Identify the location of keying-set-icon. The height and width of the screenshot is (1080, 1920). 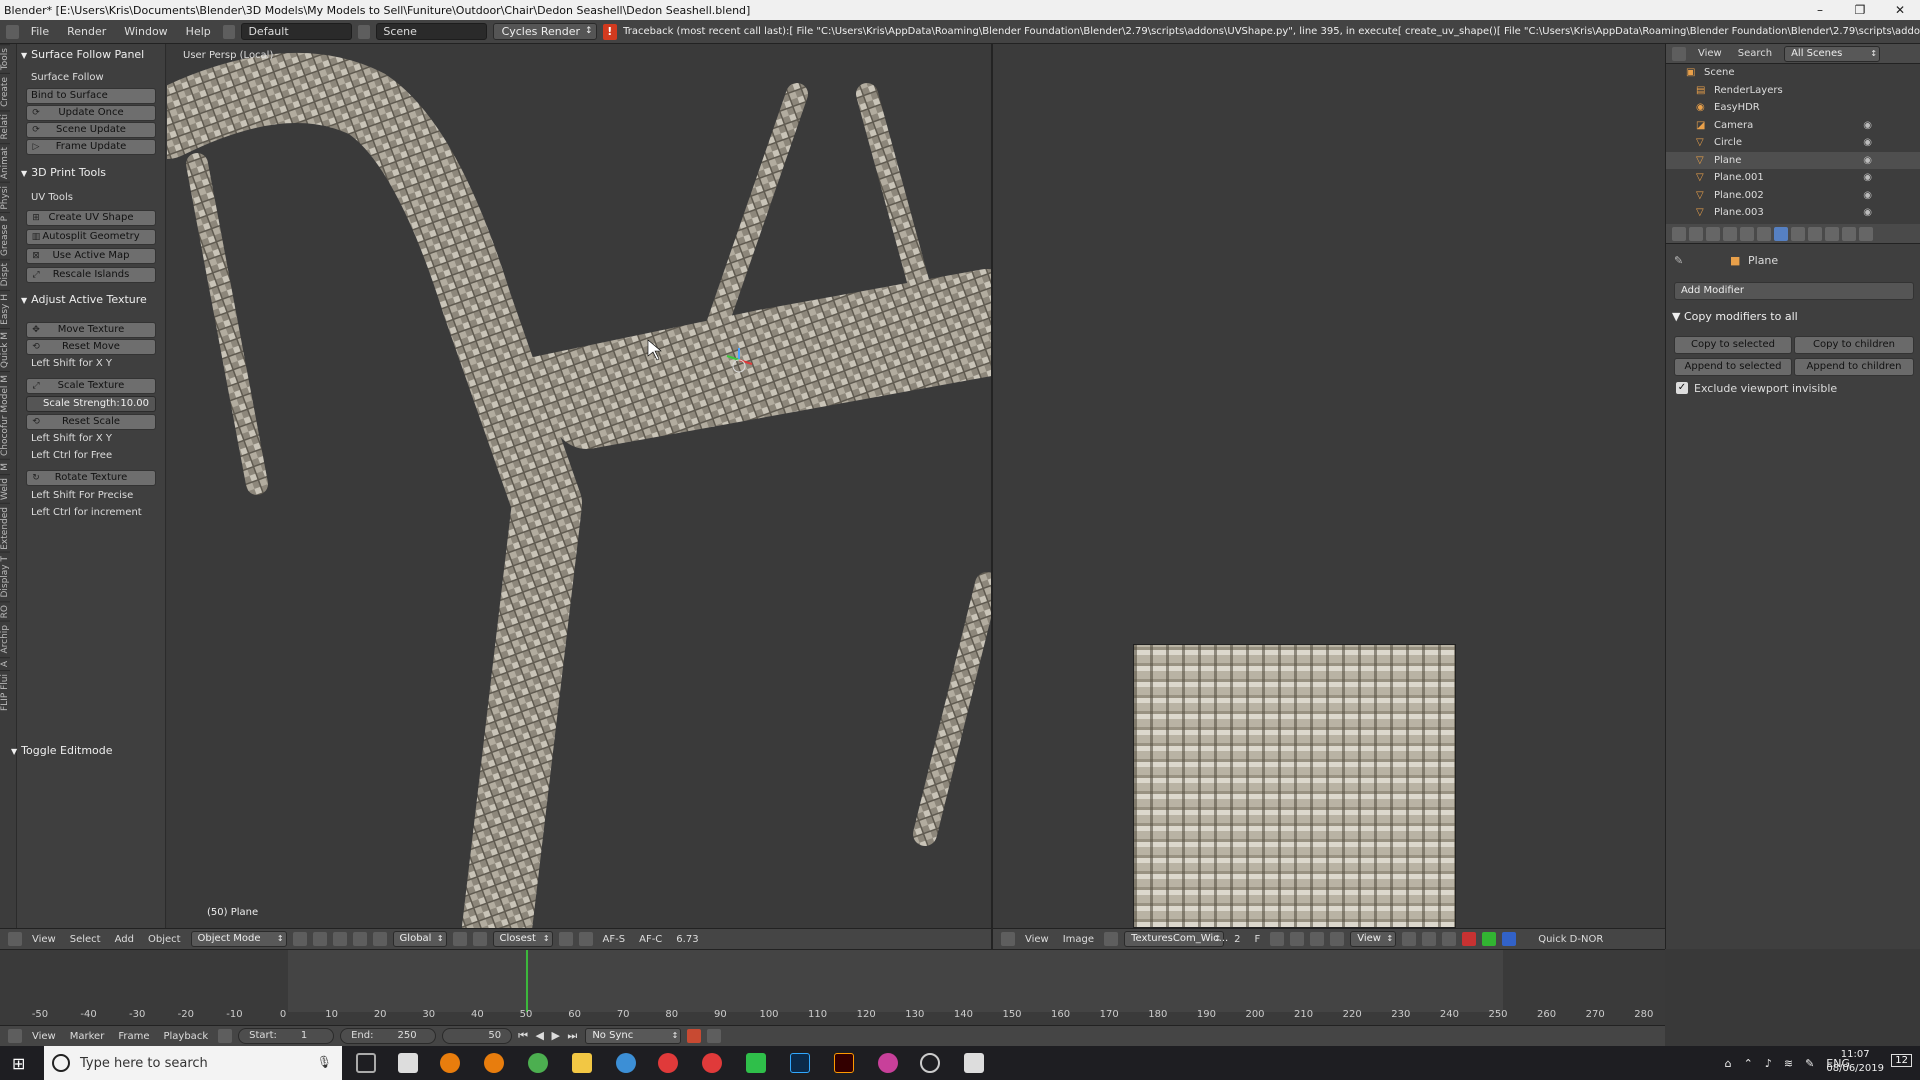
(714, 1036).